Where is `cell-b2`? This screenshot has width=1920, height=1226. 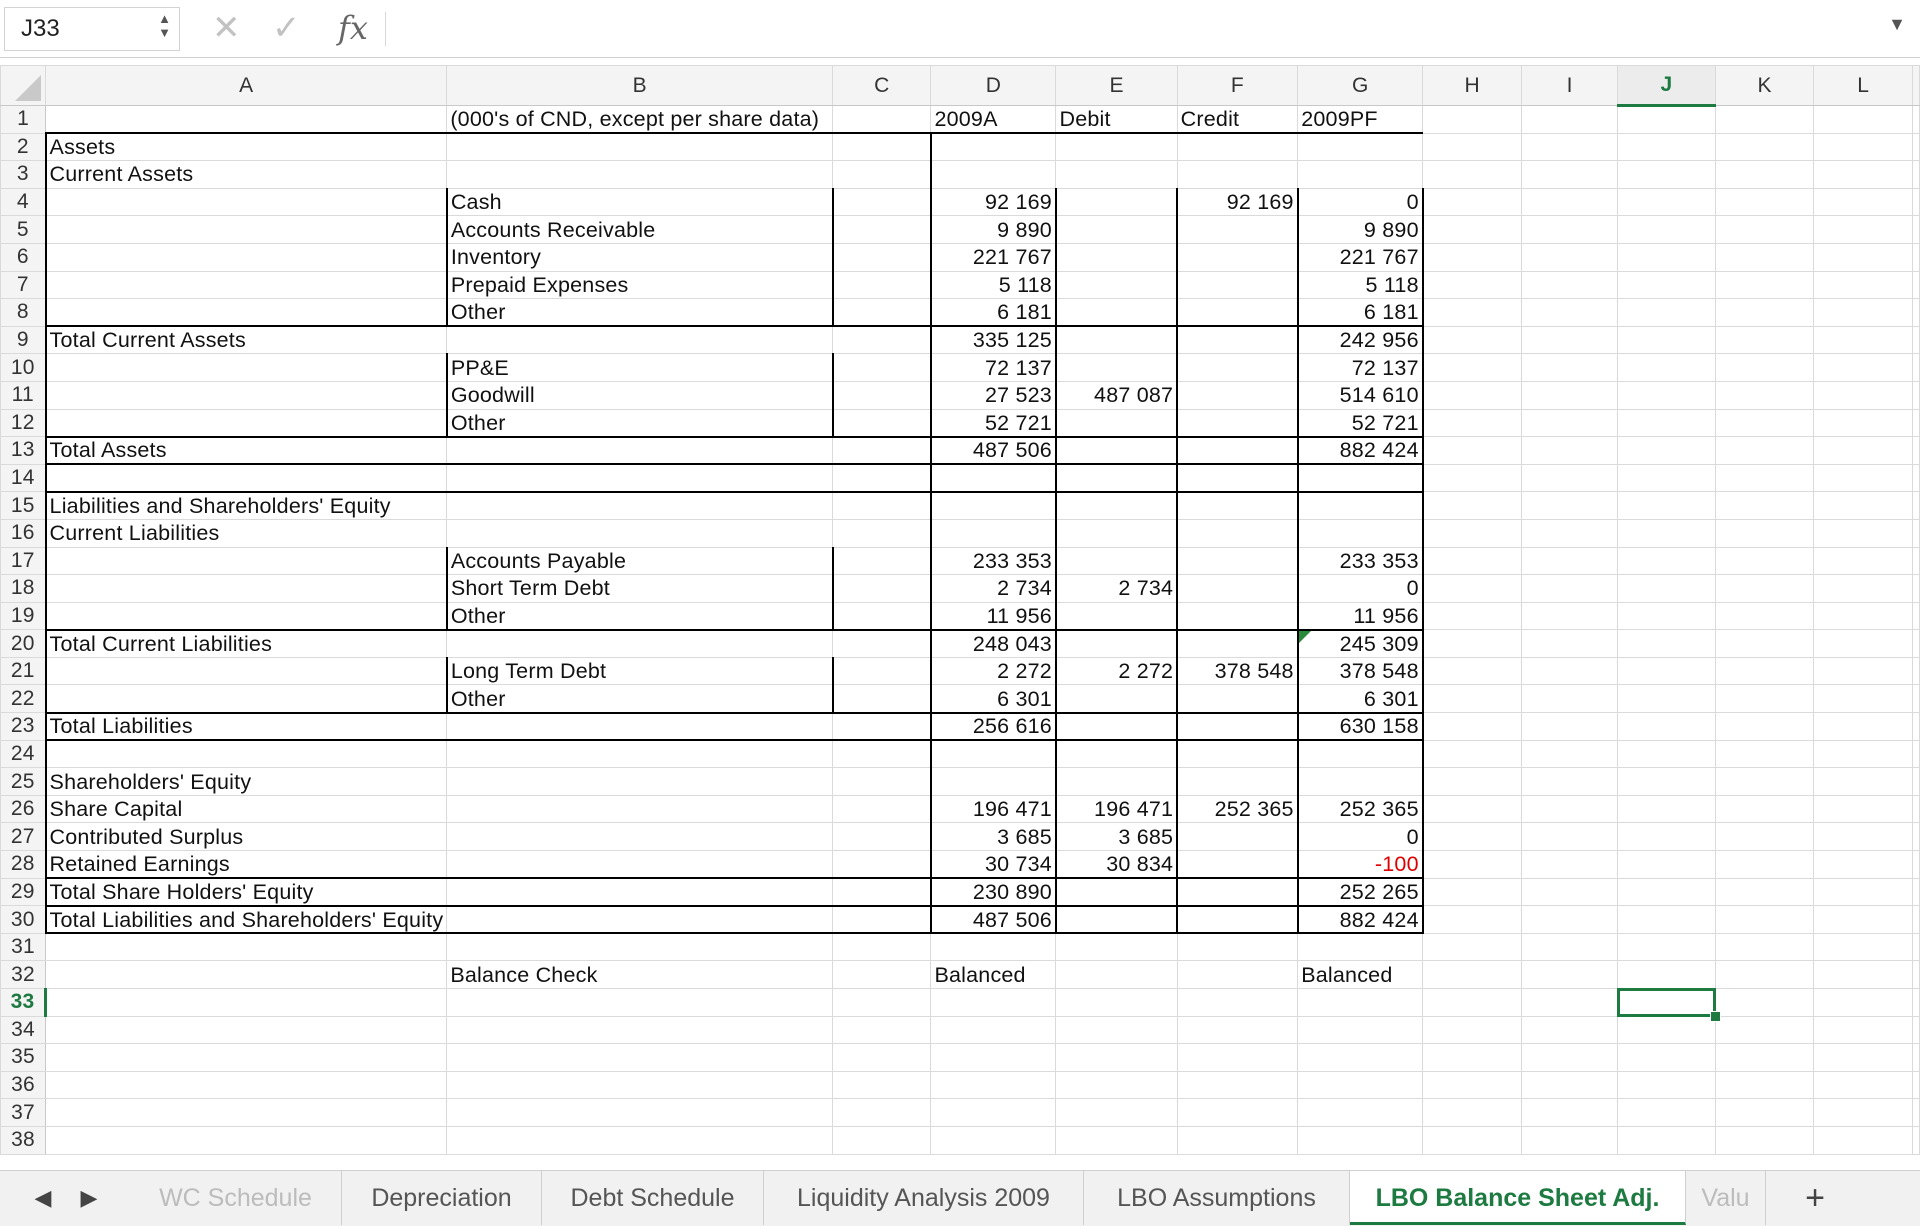 cell-b2 is located at coordinates (640, 147).